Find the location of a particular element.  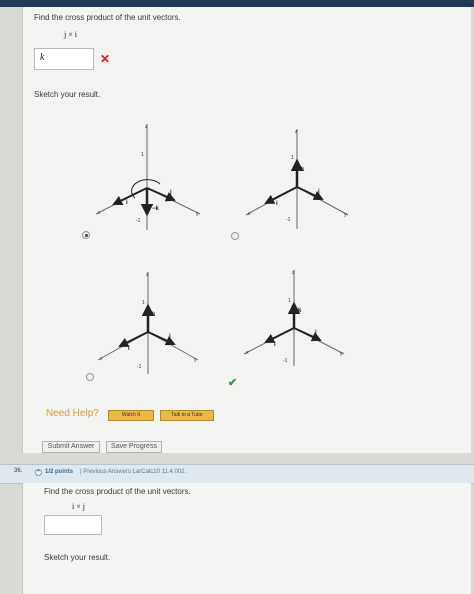

question-meta: | Previous Answers LarCalc10 11.4.002. is located at coordinates (133, 472).